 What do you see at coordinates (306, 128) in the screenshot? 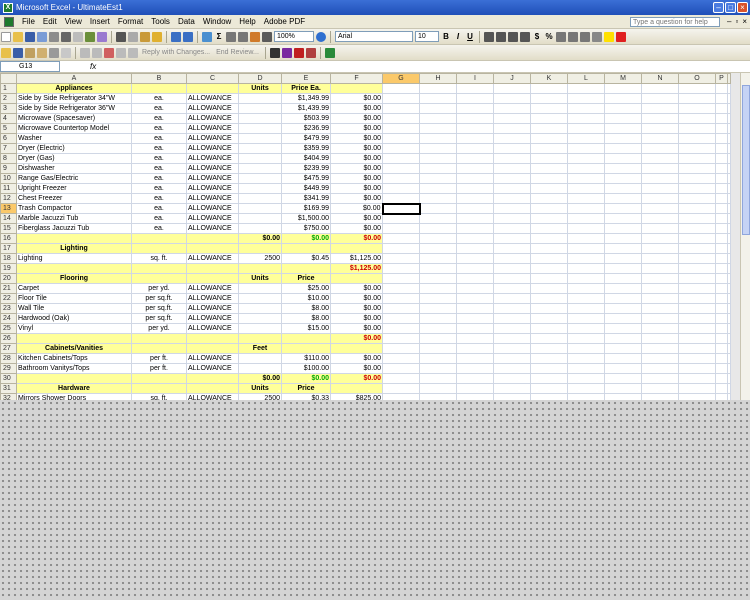
I see `cell-e5: $236.99` at bounding box center [306, 128].